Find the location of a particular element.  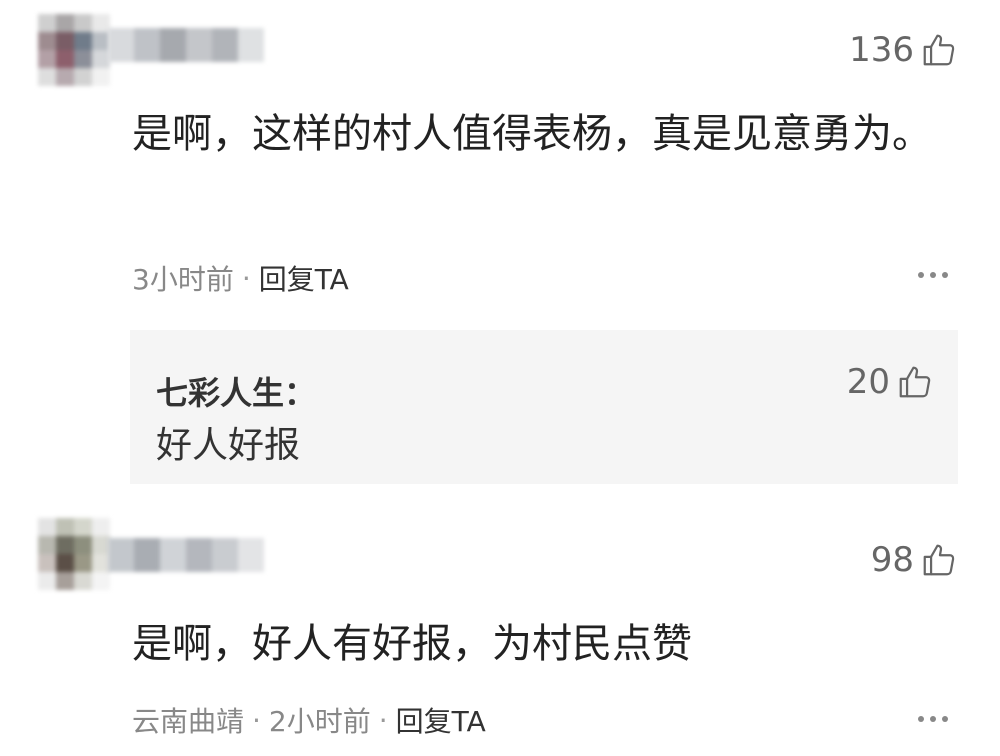

like-count: 136 is located at coordinates (881, 50).